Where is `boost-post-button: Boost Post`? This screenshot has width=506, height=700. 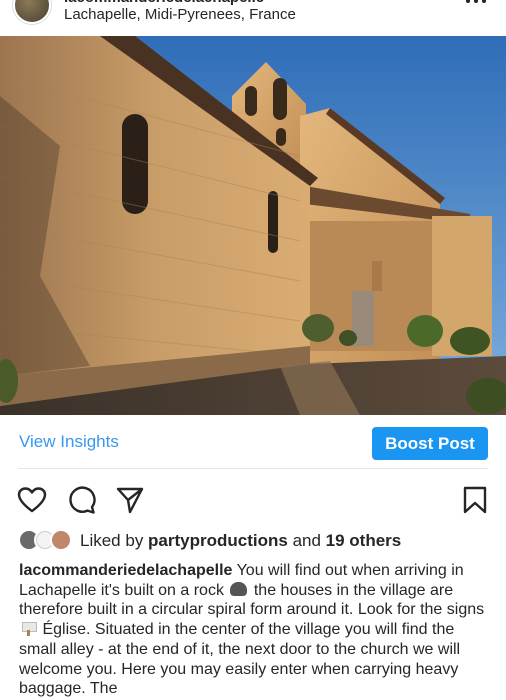 boost-post-button: Boost Post is located at coordinates (430, 443).